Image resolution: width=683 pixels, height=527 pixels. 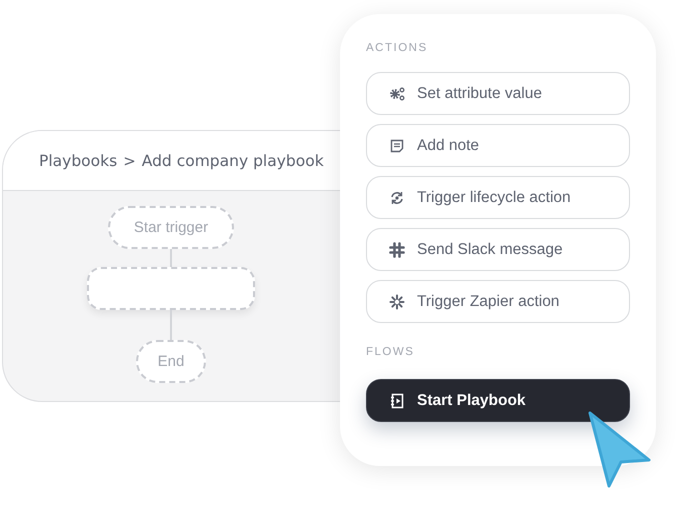 What do you see at coordinates (397, 94) in the screenshot?
I see `gears-icon` at bounding box center [397, 94].